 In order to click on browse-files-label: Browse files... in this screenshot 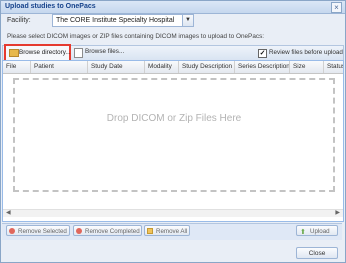, I will do `click(105, 51)`.